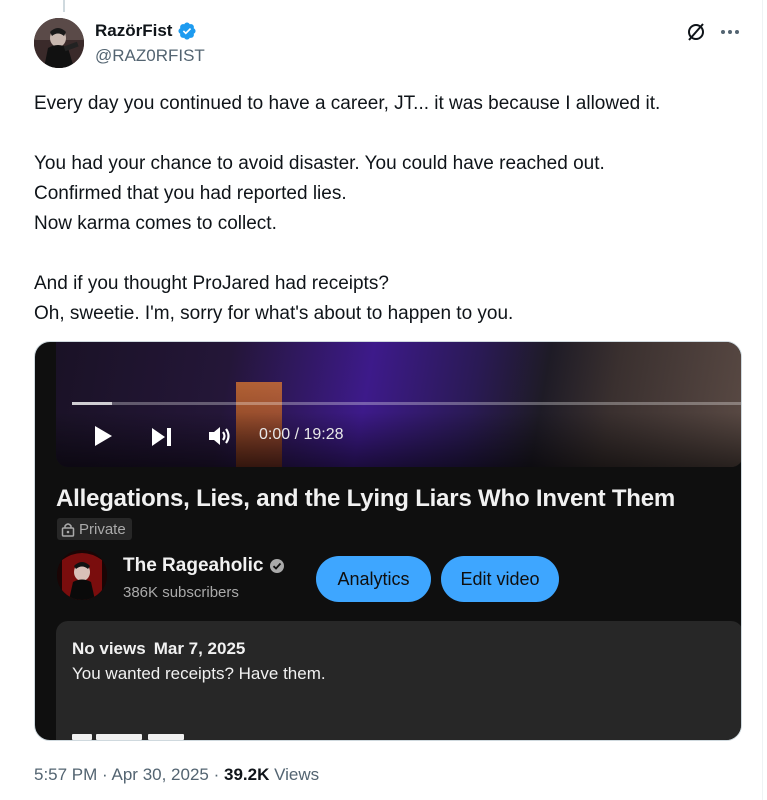  Describe the element at coordinates (193, 565) in the screenshot. I see `channel-name-text: The Rageaholic` at that location.